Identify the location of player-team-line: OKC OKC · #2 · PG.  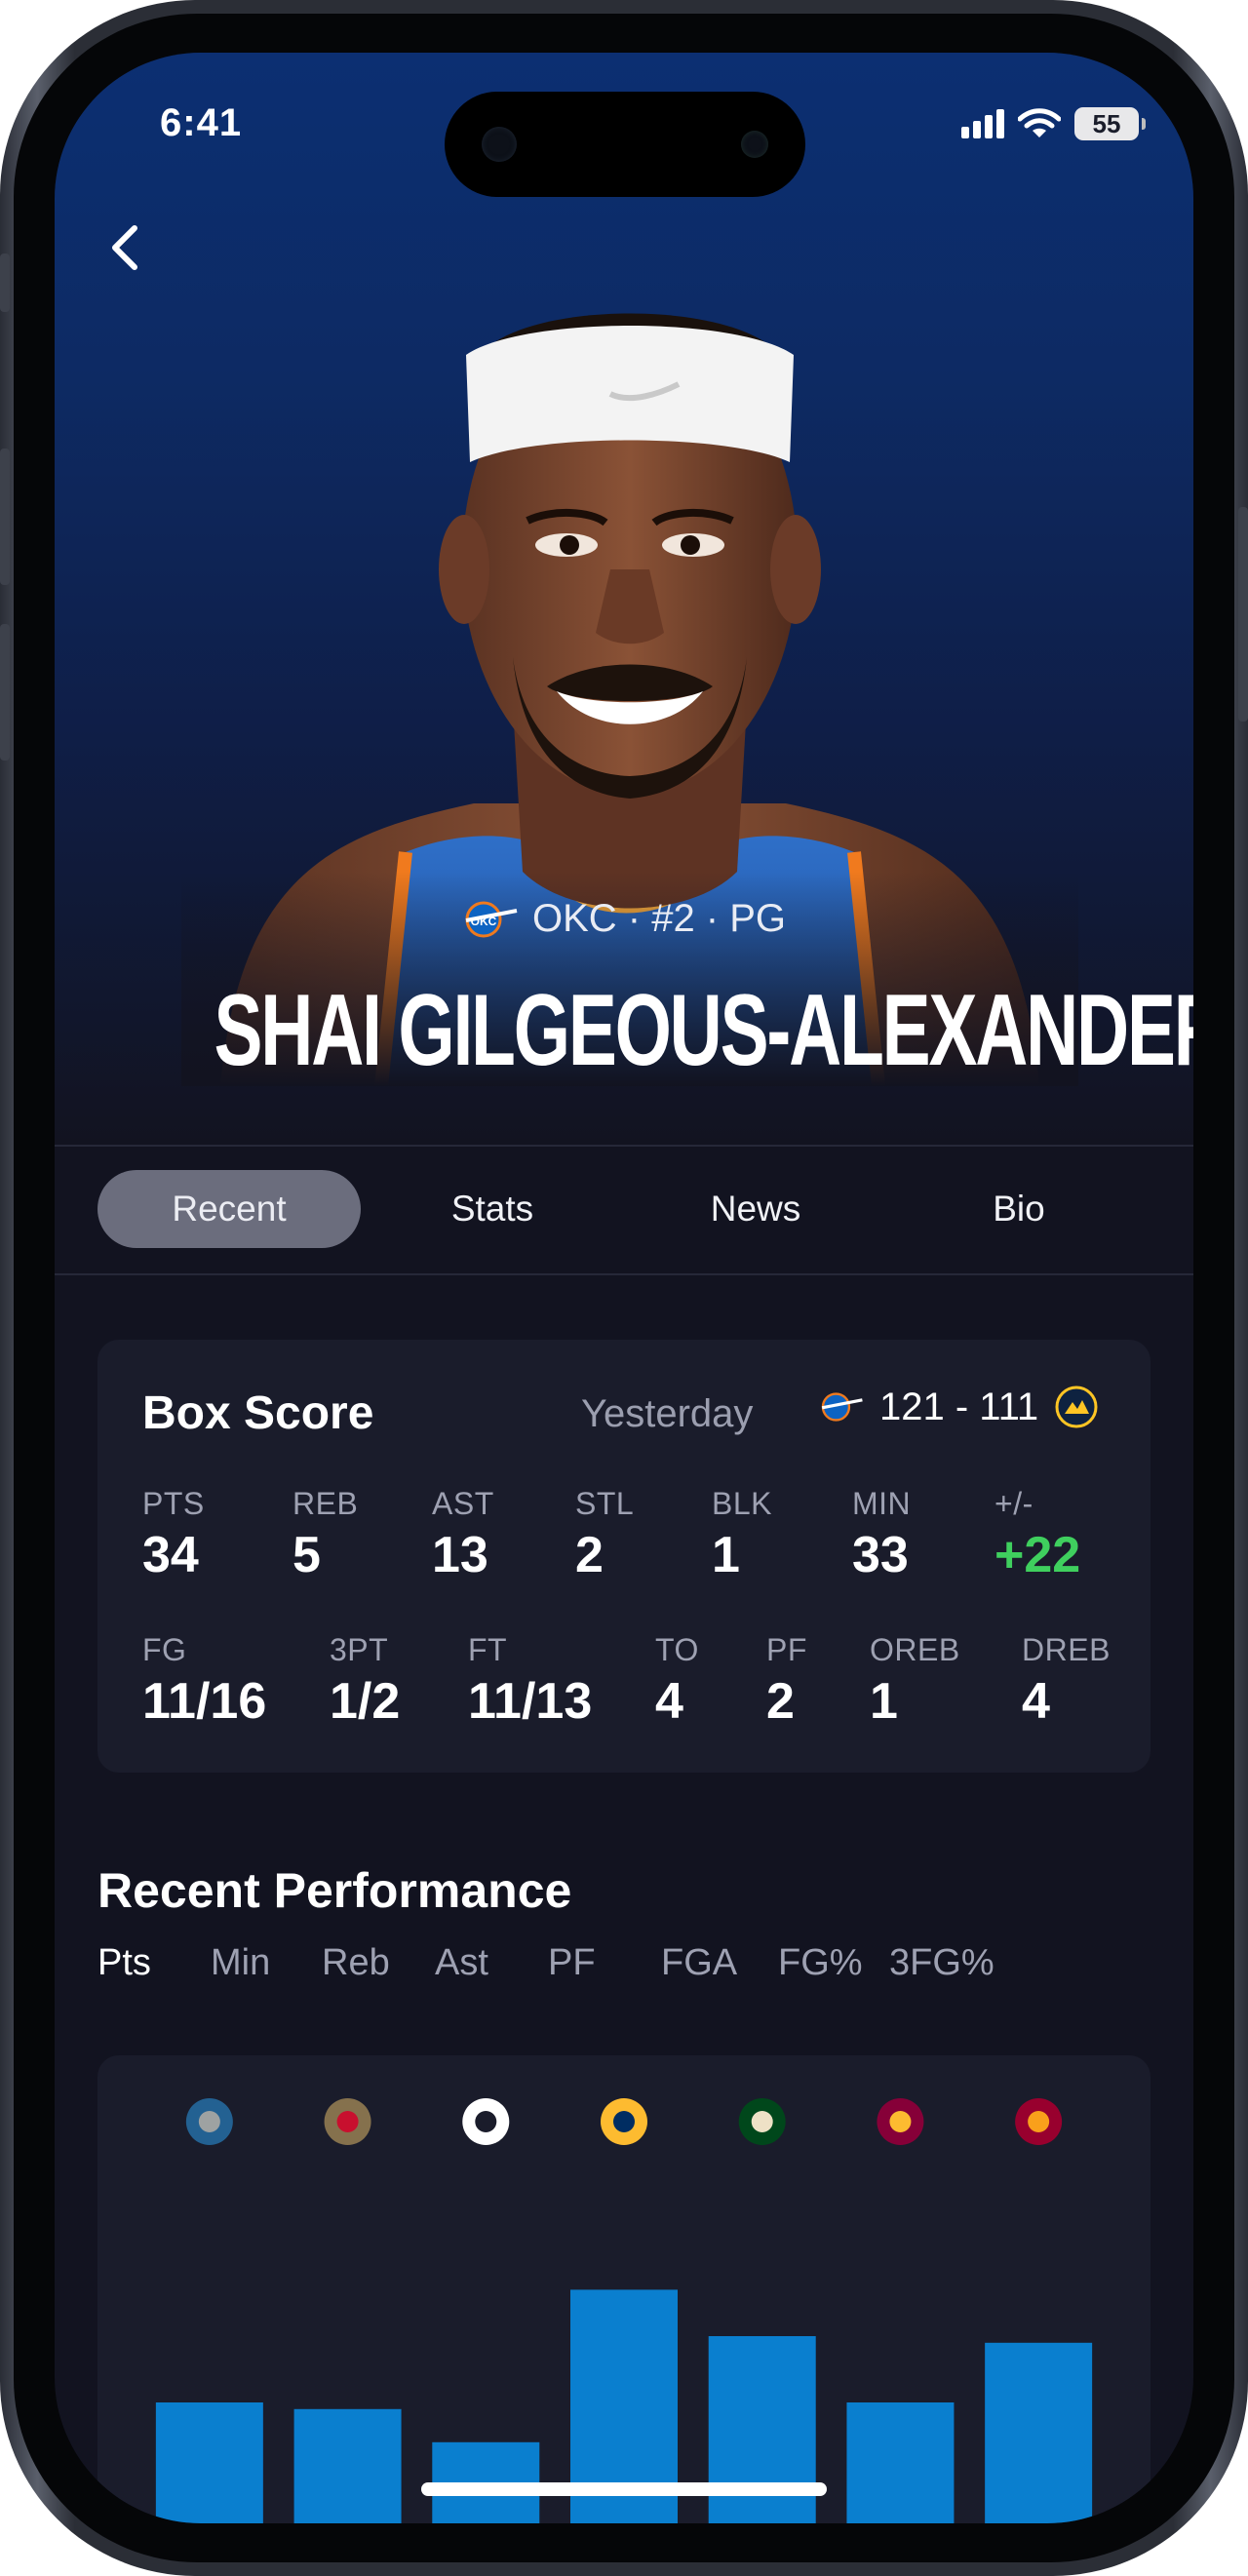
(624, 919).